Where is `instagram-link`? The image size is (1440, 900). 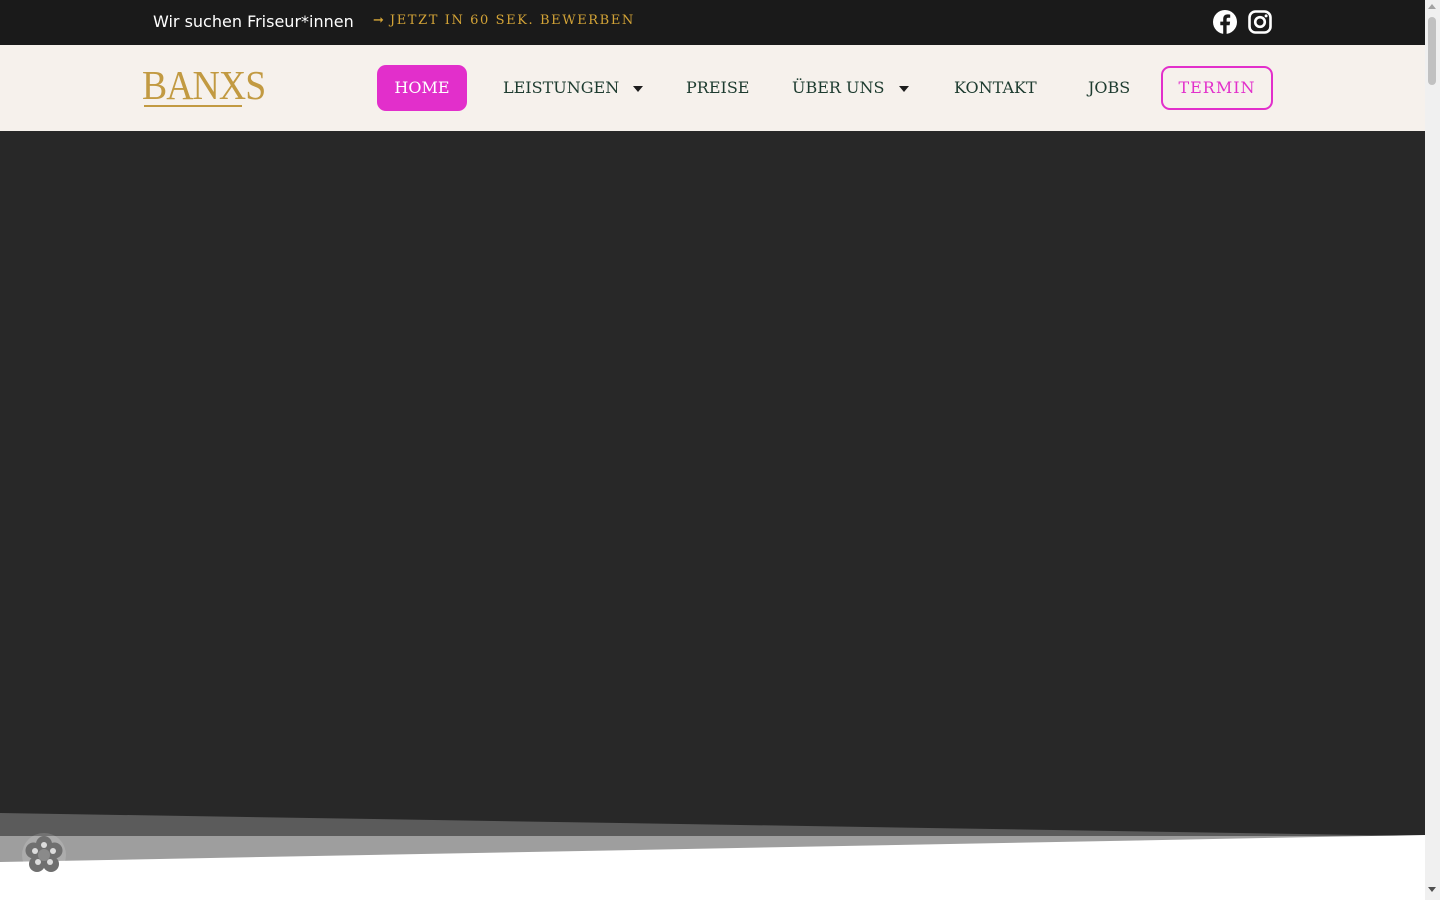
instagram-link is located at coordinates (1260, 22).